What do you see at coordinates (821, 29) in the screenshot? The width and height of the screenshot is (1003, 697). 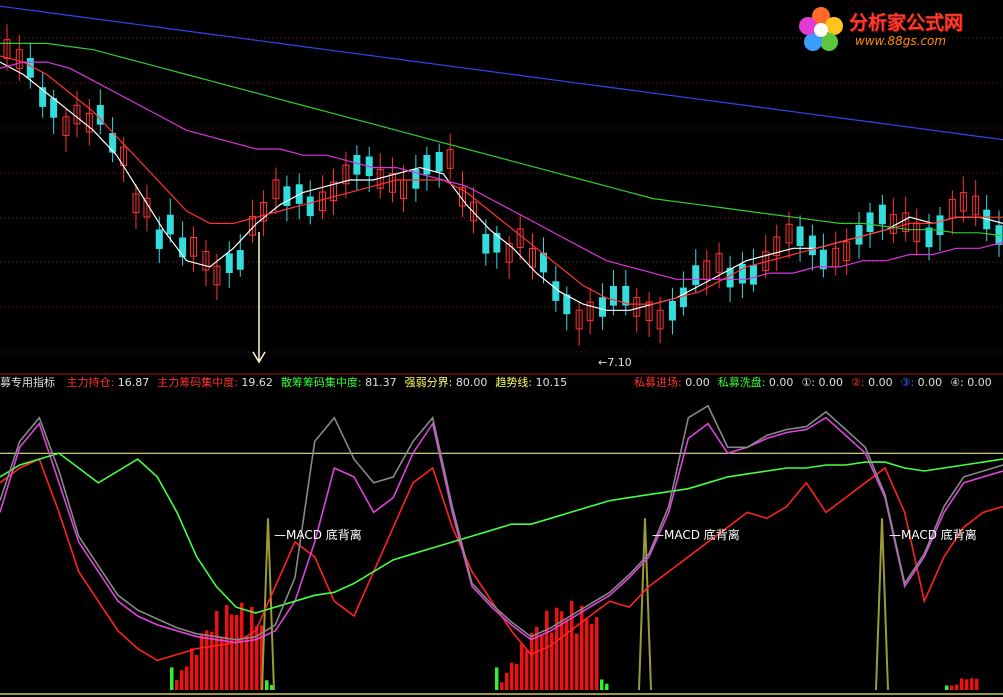 I see `flower-logo-icon` at bounding box center [821, 29].